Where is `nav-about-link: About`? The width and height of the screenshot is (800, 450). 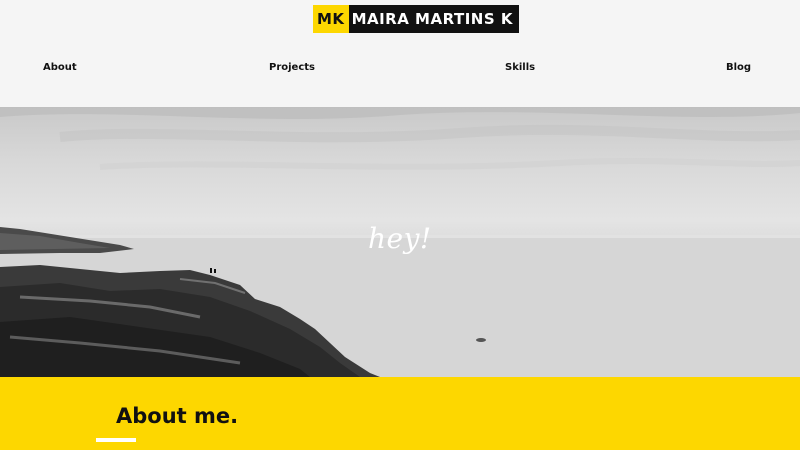 nav-about-link: About is located at coordinates (60, 67).